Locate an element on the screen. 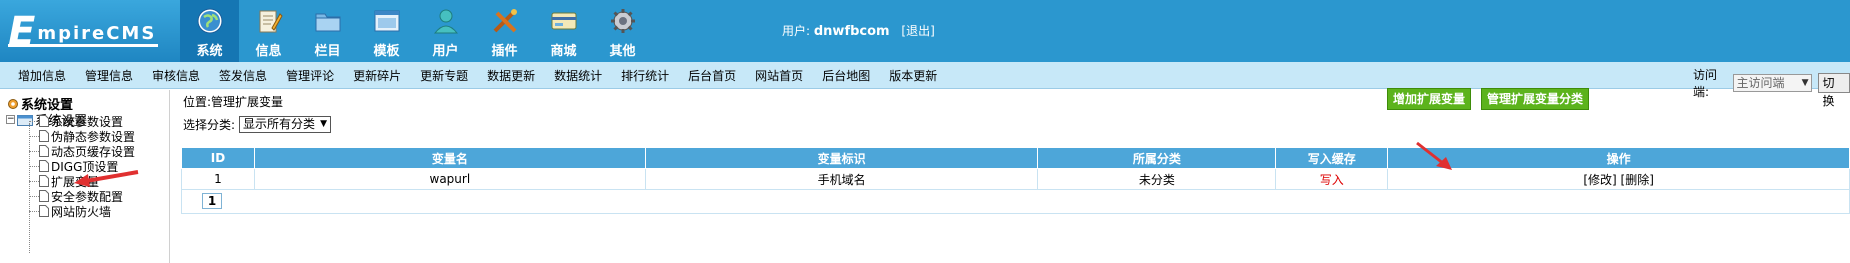 The height and width of the screenshot is (263, 1850). logout-link: [退出] is located at coordinates (917, 31).